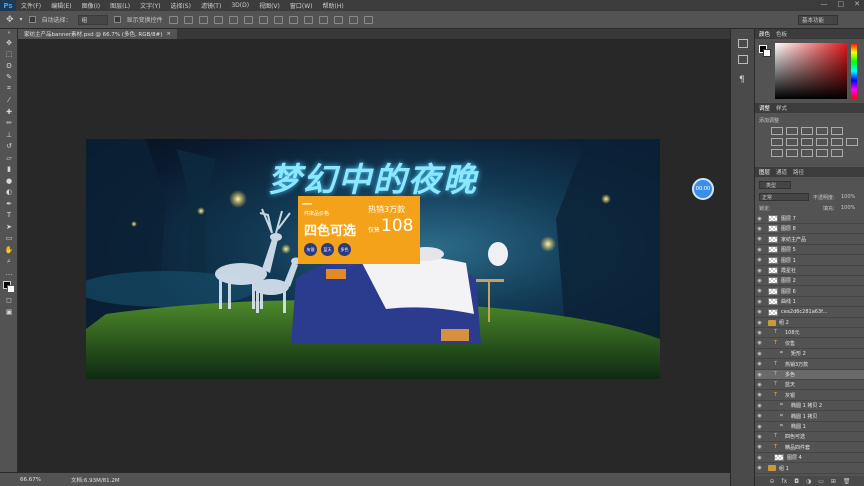 This screenshot has height=486, width=864. What do you see at coordinates (9, 101) in the screenshot?
I see `eyedropper-tool-icon: ⁄` at bounding box center [9, 101].